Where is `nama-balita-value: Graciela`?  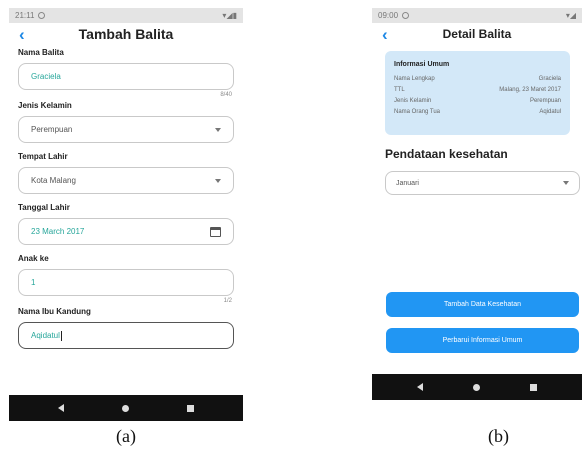 nama-balita-value: Graciela is located at coordinates (46, 76).